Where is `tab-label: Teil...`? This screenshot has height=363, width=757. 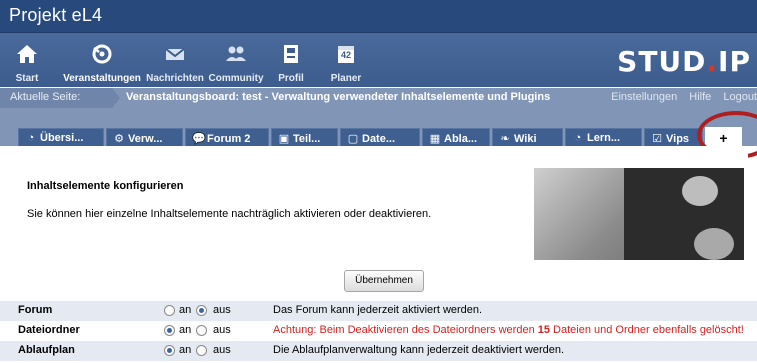
tab-label: Teil... is located at coordinates (307, 139).